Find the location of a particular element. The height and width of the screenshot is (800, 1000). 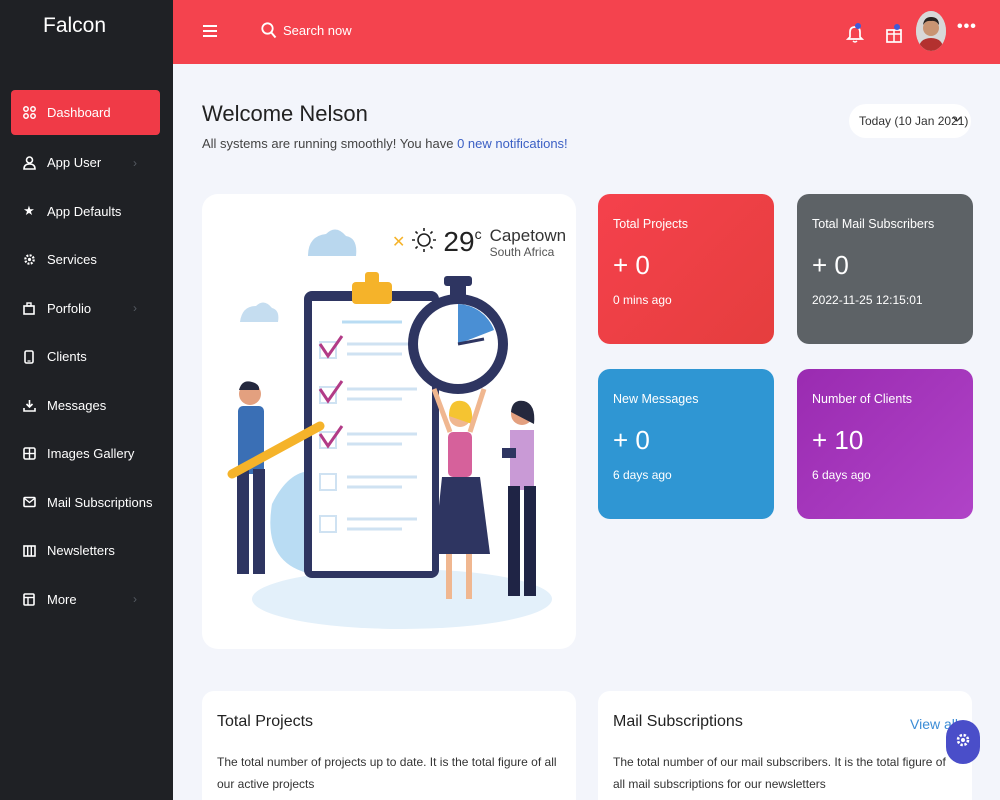

notifications-link: 0 new notifications! is located at coordinates (512, 143).